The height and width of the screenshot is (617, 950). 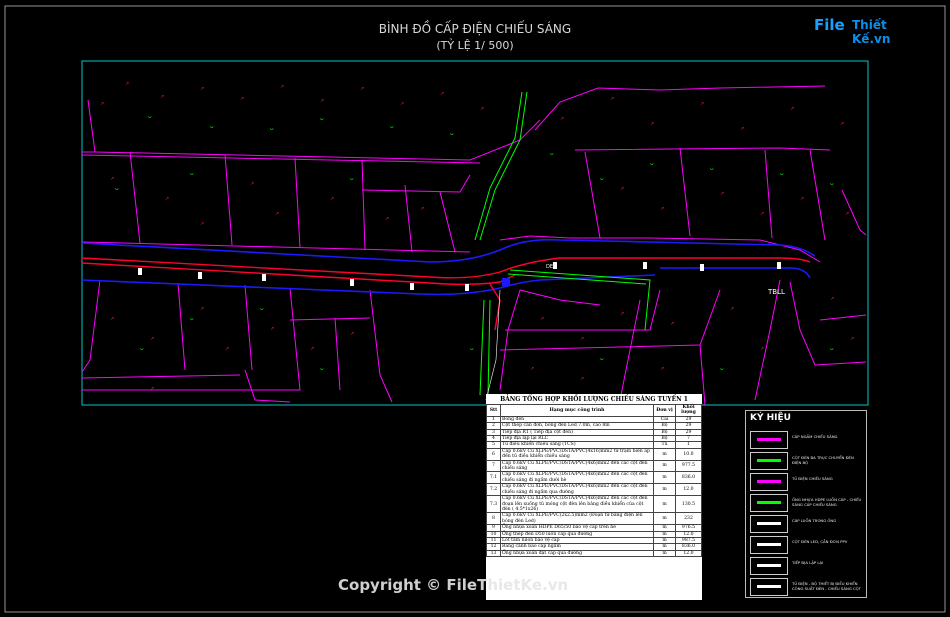 What do you see at coordinates (688, 504) in the screenshot?
I see `table-cell: 130.5` at bounding box center [688, 504].